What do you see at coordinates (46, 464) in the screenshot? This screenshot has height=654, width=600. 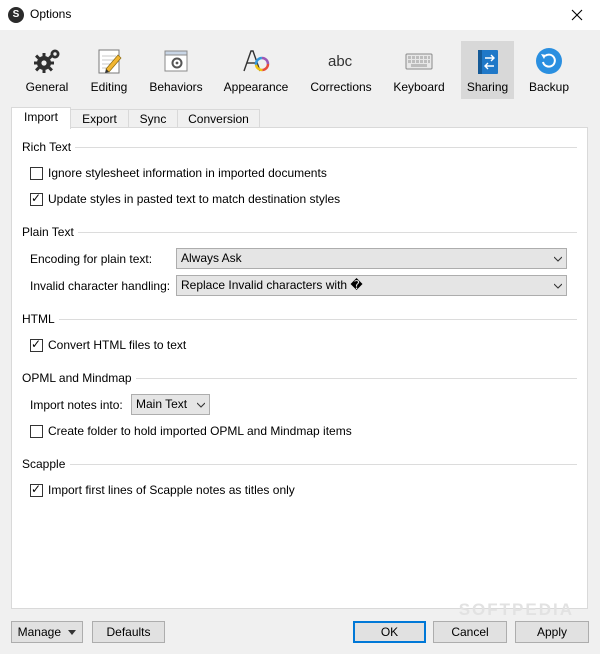 I see `scapple-heading: Scapple` at bounding box center [46, 464].